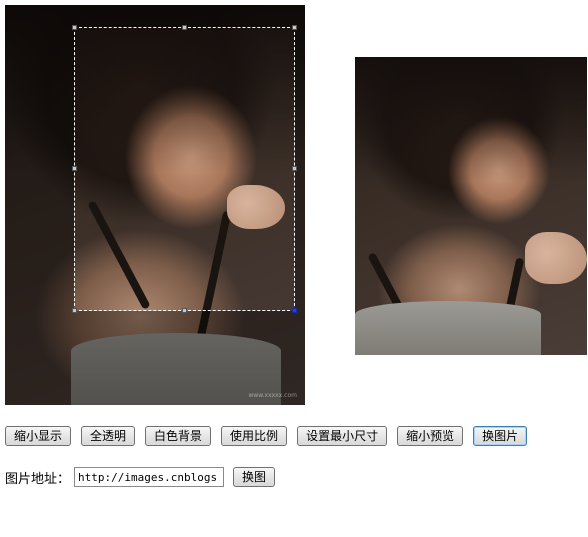 This screenshot has height=537, width=588. What do you see at coordinates (108, 436) in the screenshot?
I see `full-transparent-button: 全透明` at bounding box center [108, 436].